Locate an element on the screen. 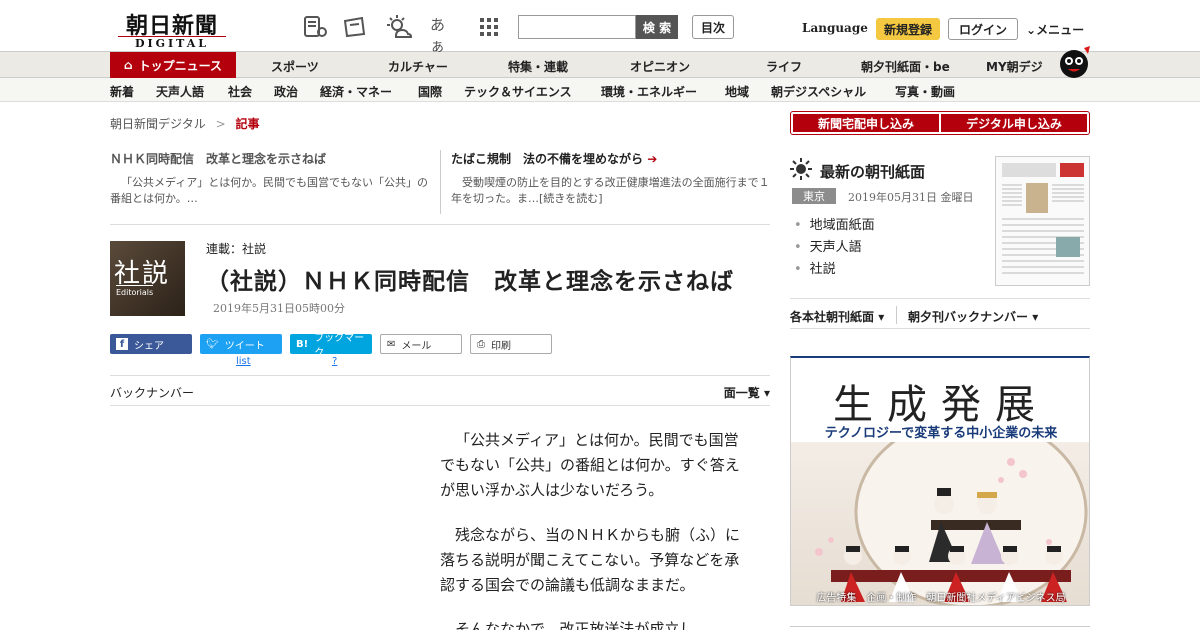 This screenshot has width=1200, height=630. print-button: ⎙ 印刷 is located at coordinates (511, 344).